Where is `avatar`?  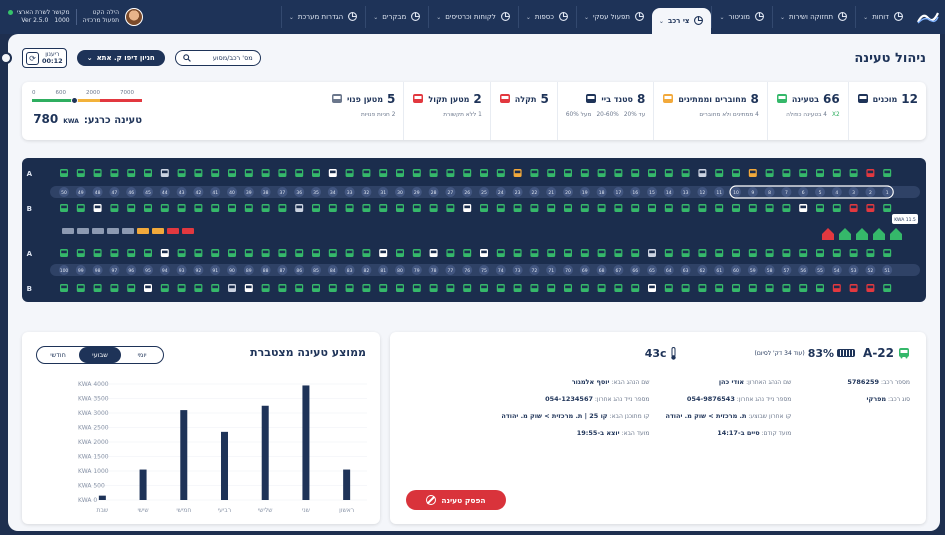 avatar is located at coordinates (134, 17).